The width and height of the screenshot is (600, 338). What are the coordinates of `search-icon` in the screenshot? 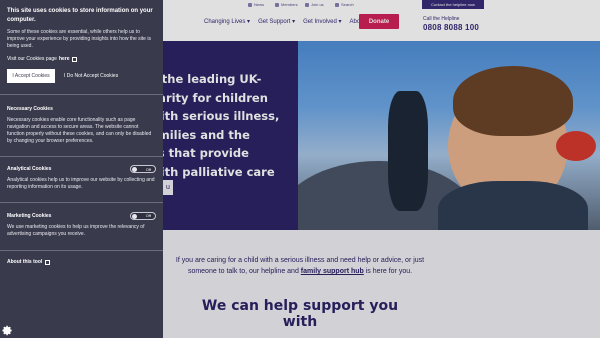 It's located at (337, 4).